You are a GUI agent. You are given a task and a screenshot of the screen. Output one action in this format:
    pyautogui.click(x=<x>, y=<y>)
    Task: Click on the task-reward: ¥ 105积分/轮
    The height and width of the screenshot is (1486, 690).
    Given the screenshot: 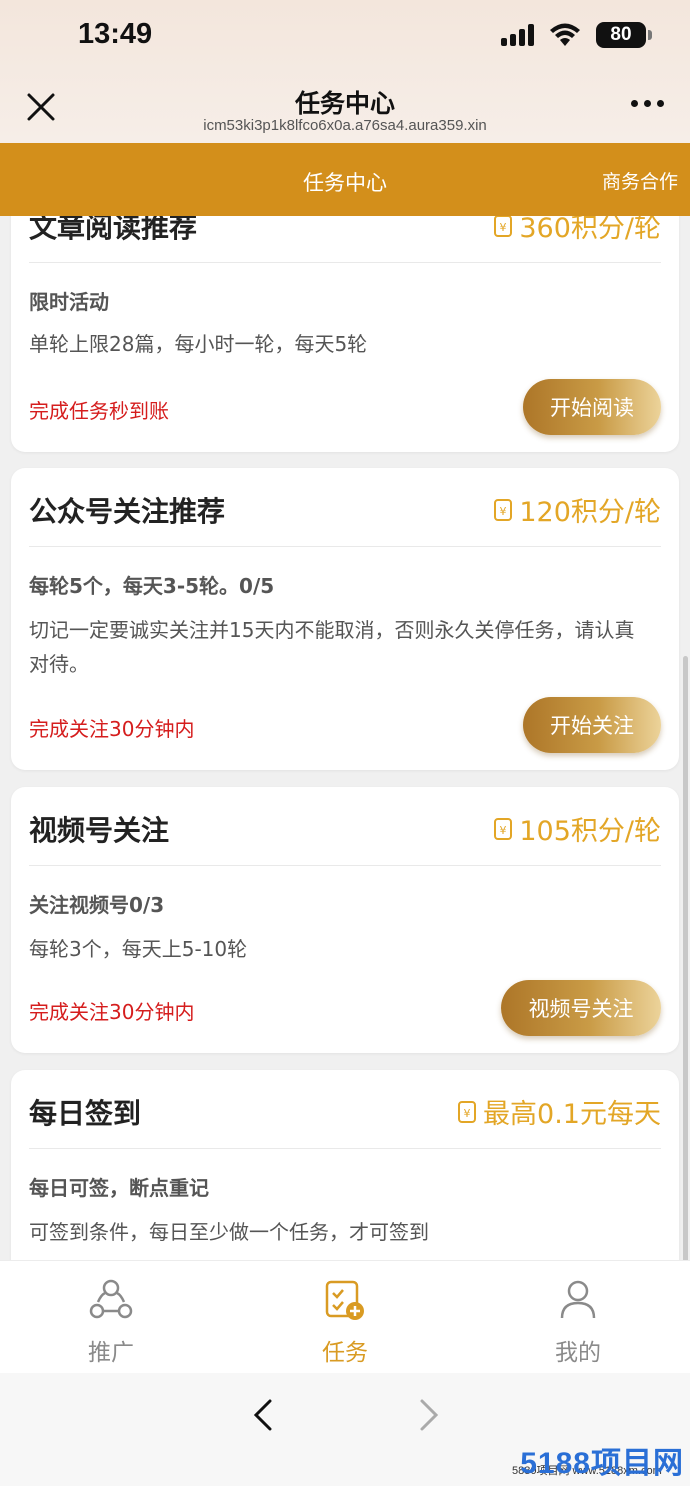 What is the action you would take?
    pyautogui.click(x=577, y=828)
    